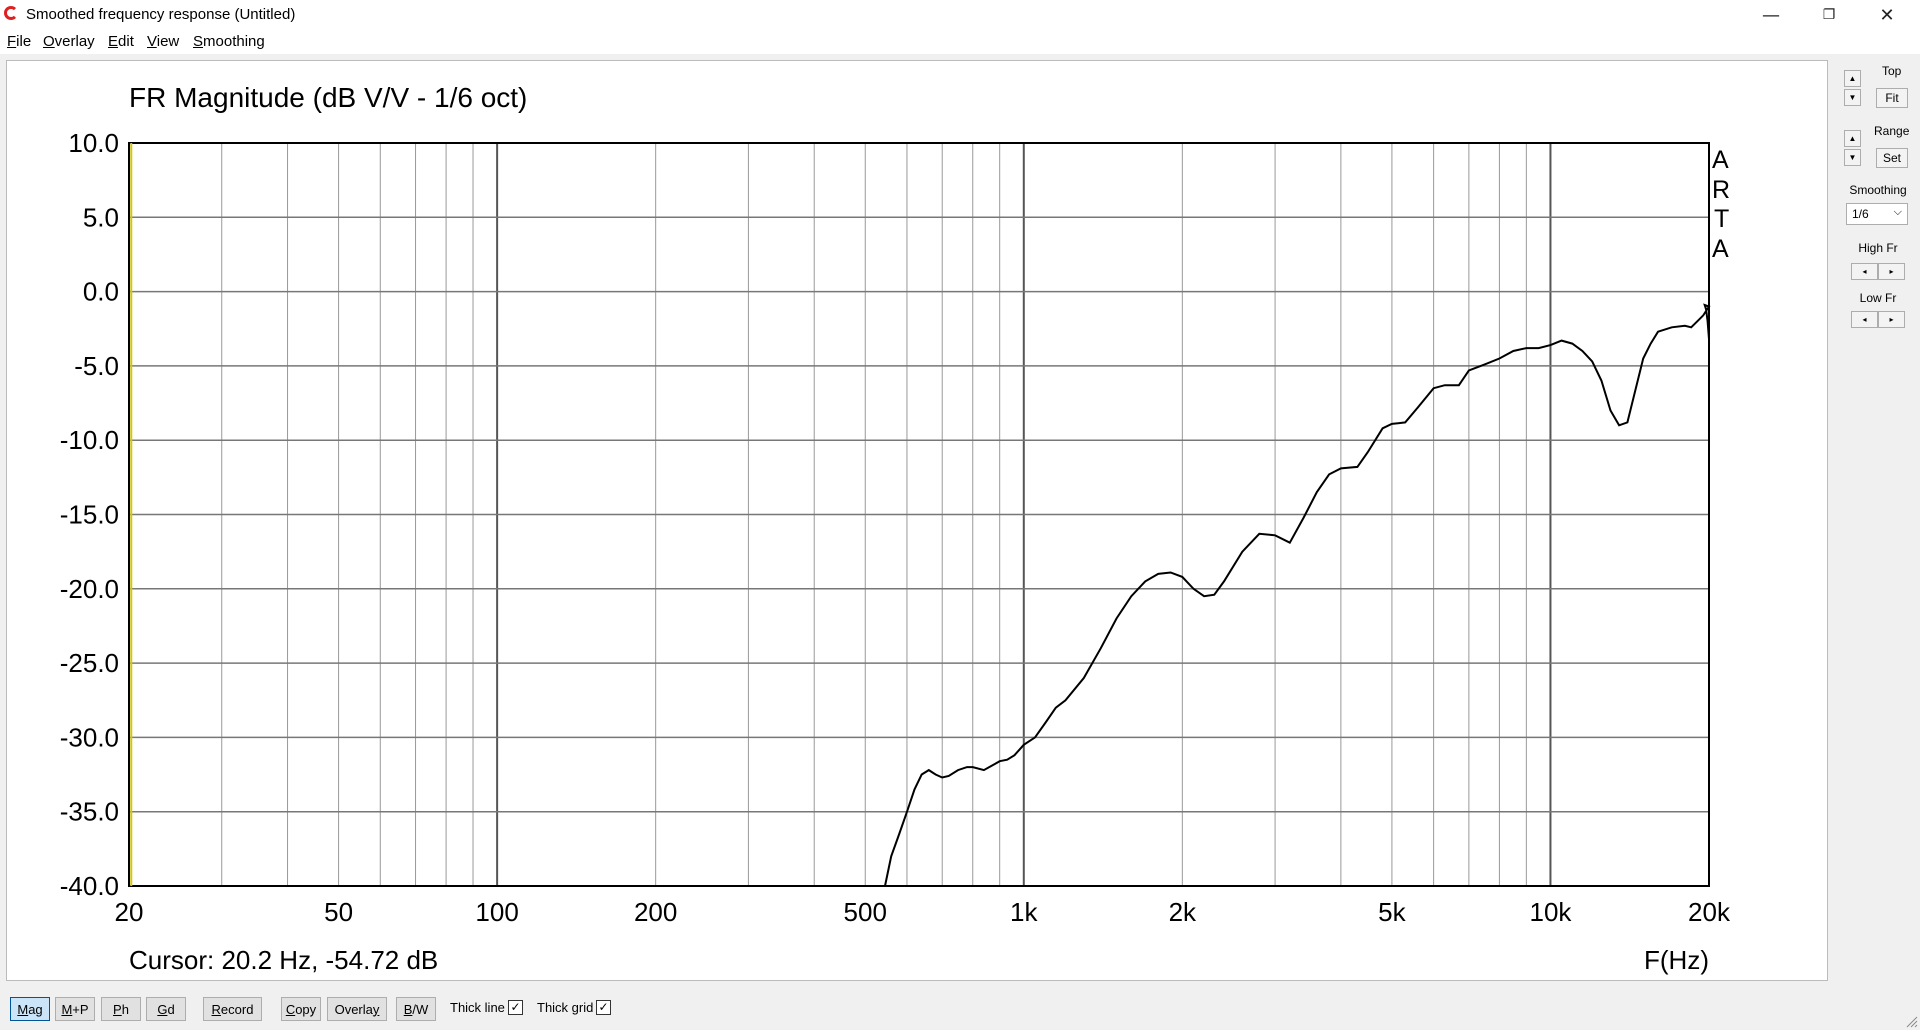 The image size is (1920, 1030). What do you see at coordinates (101, 292) in the screenshot?
I see `y-tick-label: 0.0` at bounding box center [101, 292].